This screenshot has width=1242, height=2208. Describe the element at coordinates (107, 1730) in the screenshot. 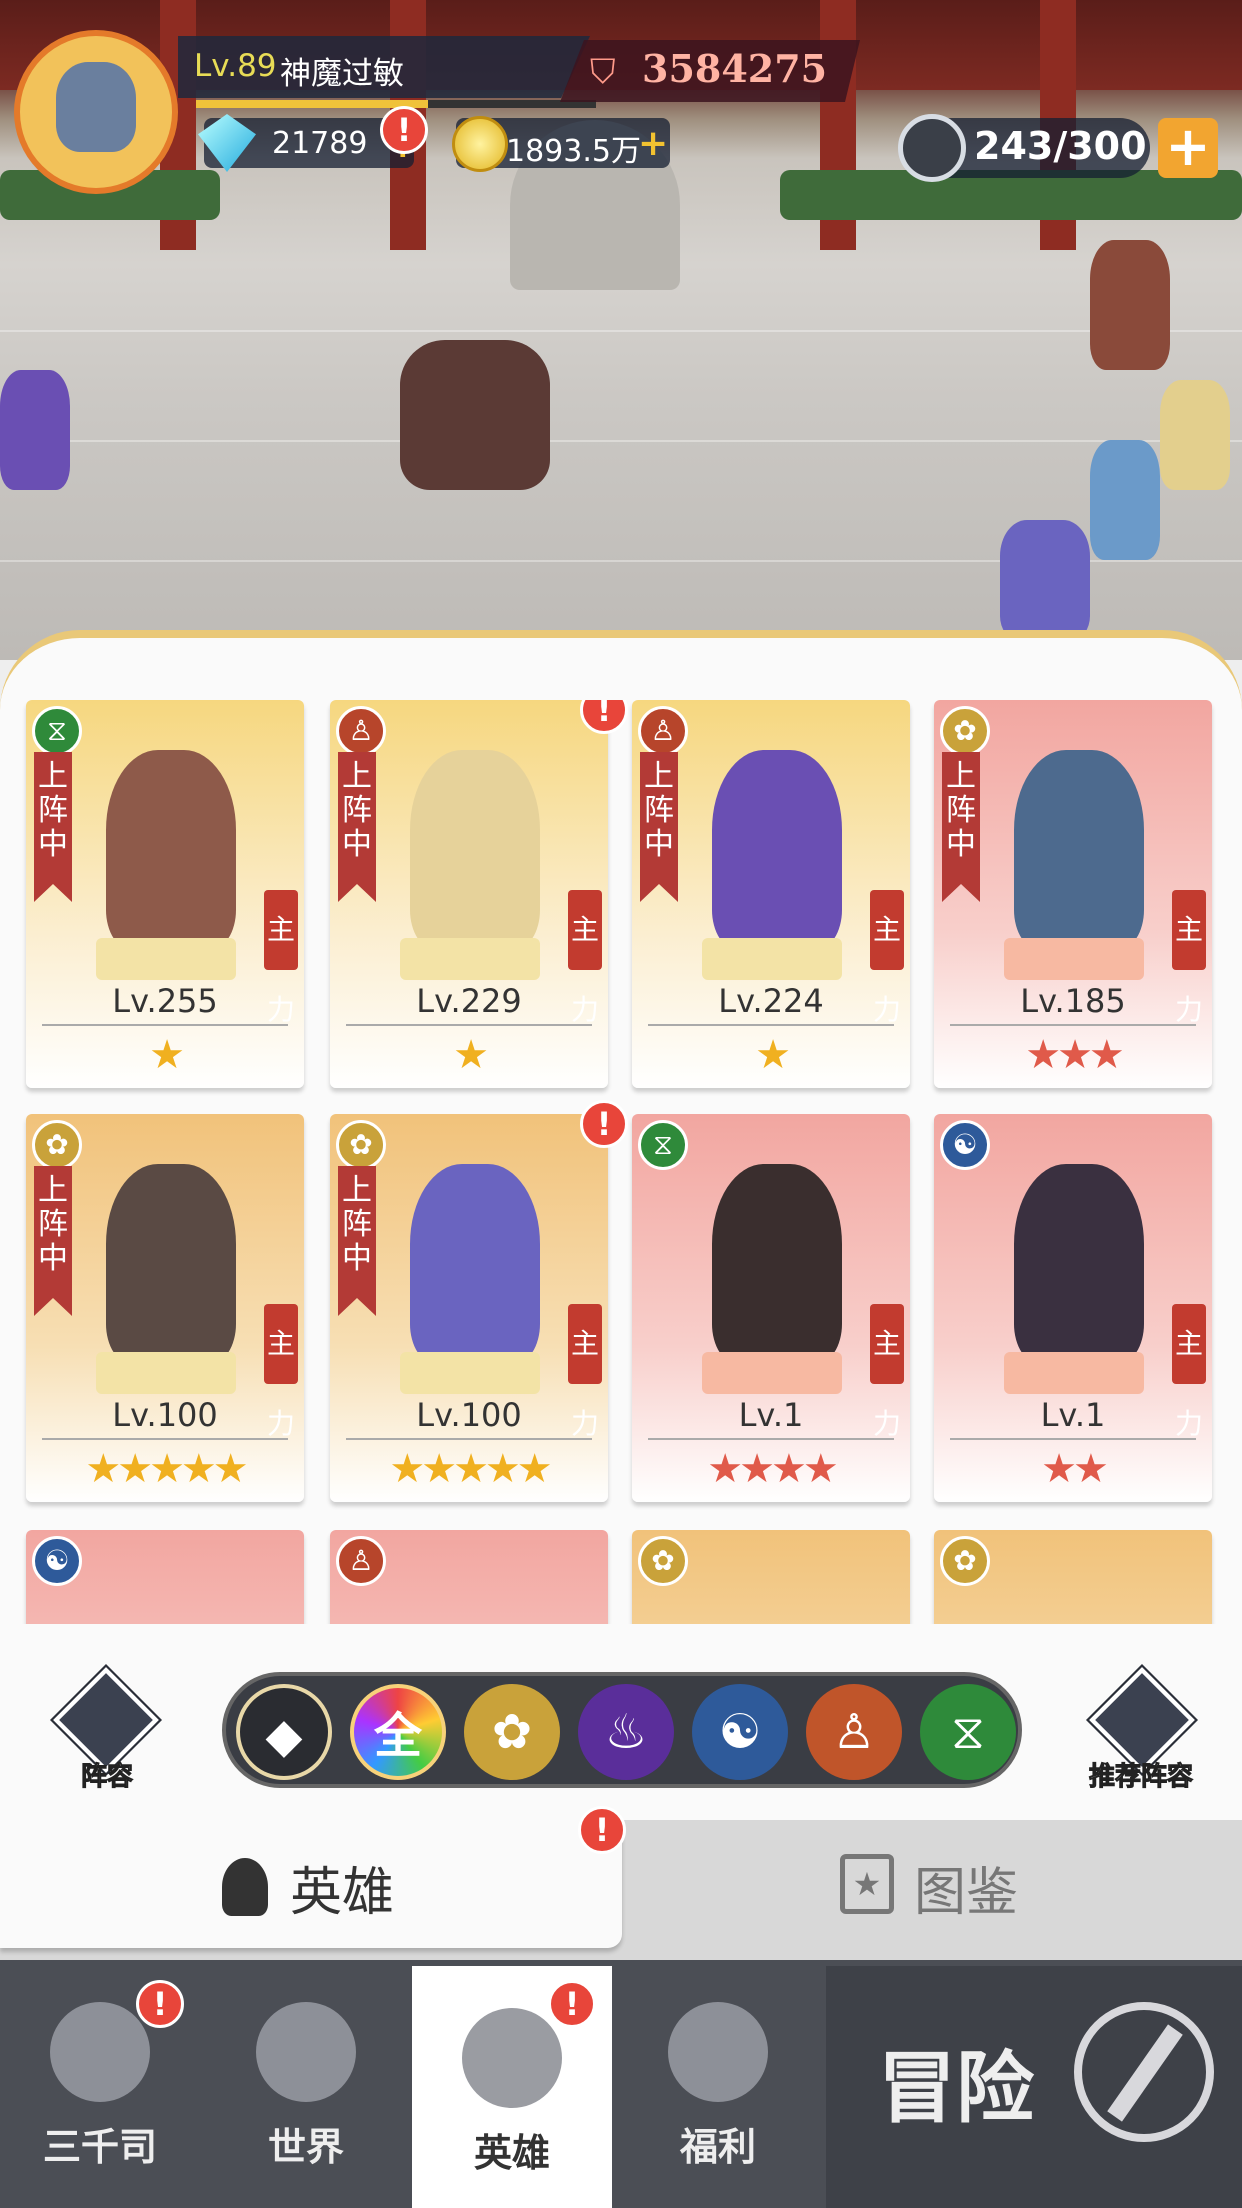

I see `lineup-button: 阵容` at that location.